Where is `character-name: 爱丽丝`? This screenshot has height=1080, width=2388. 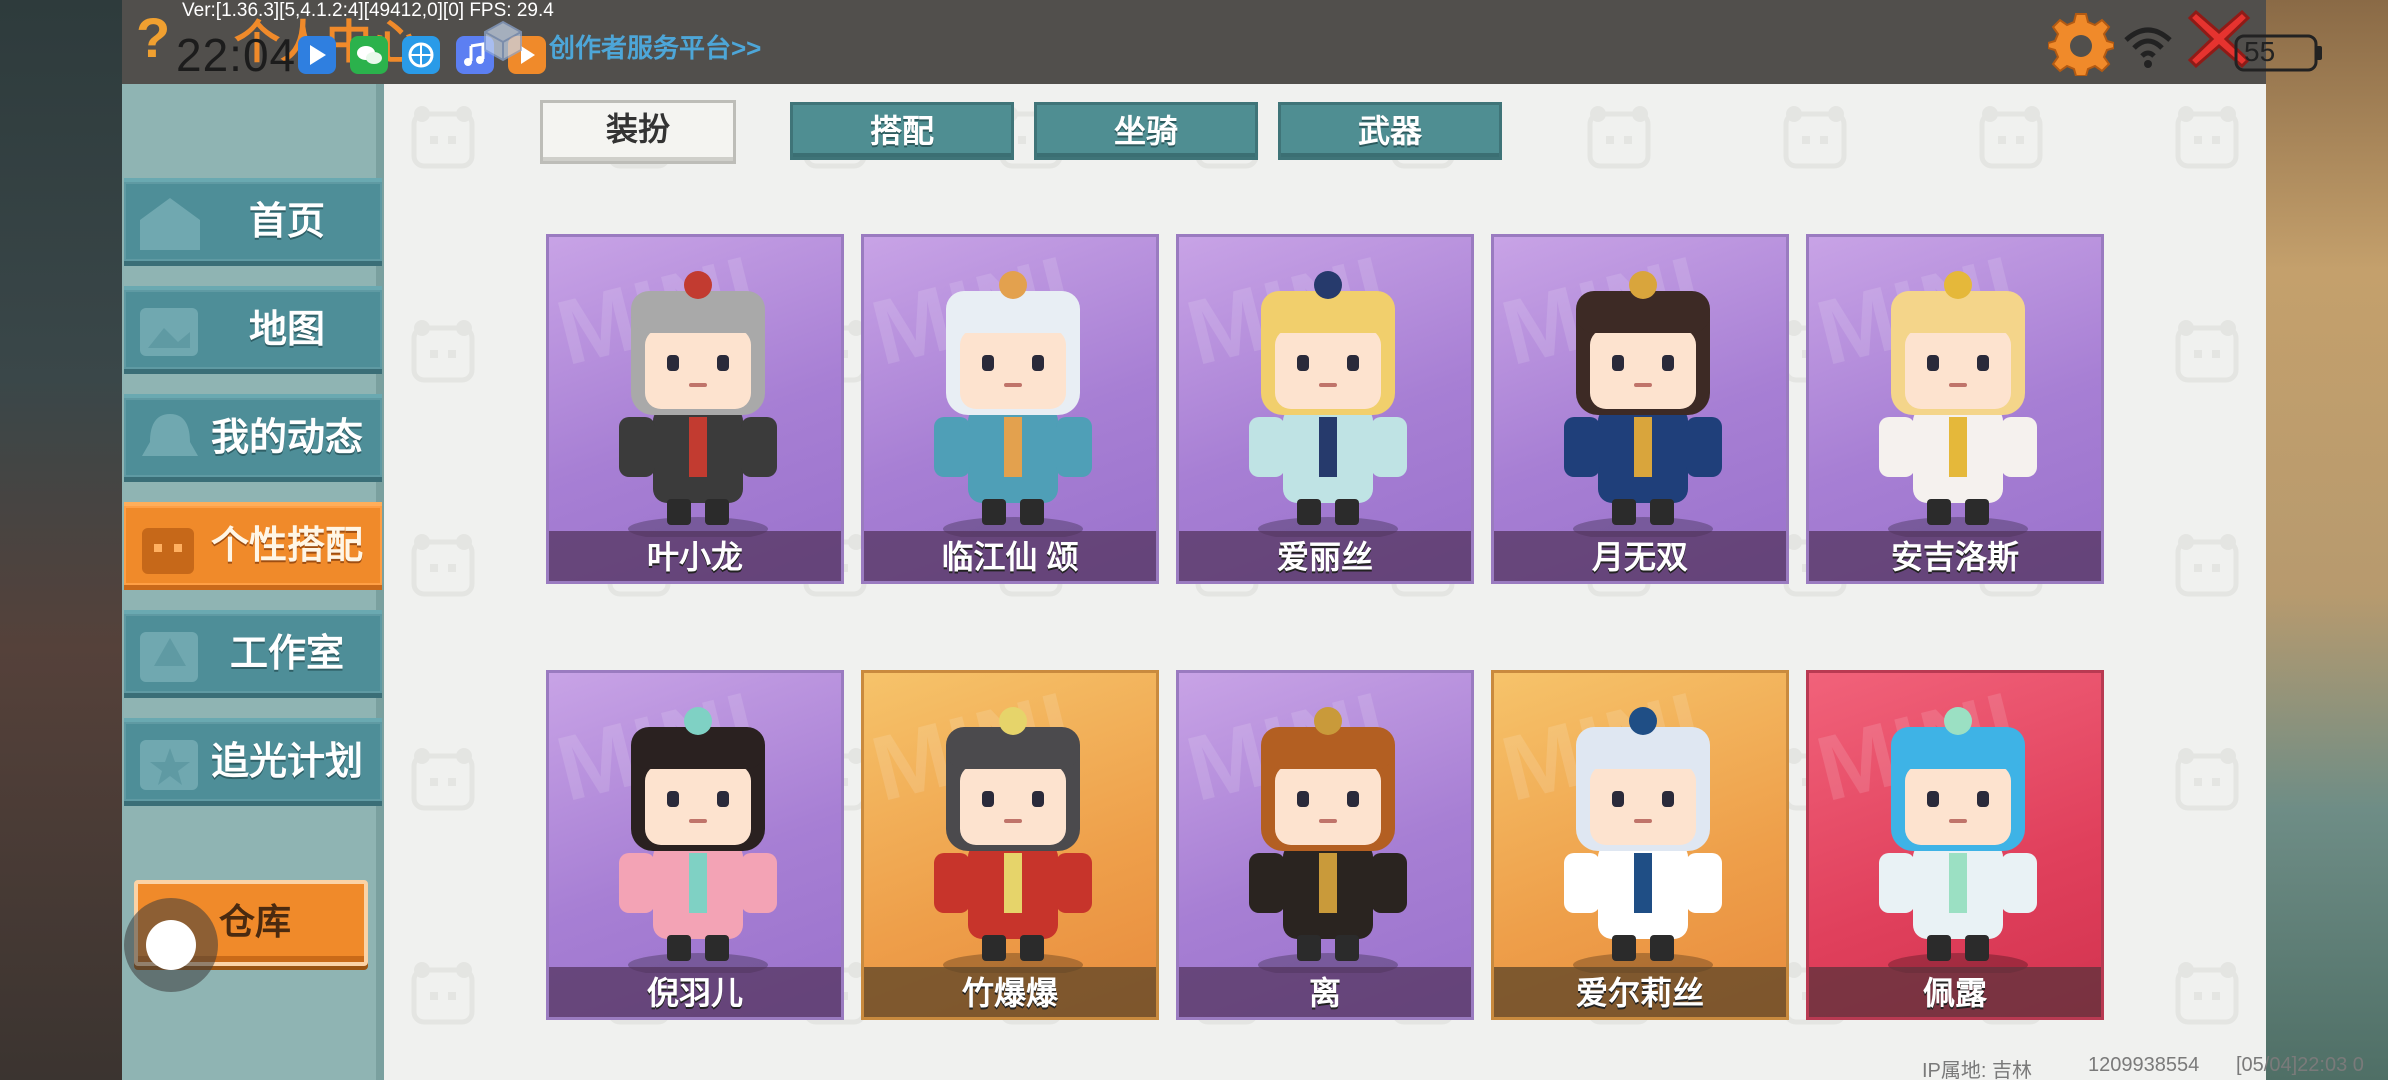 character-name: 爱丽丝 is located at coordinates (1324, 557).